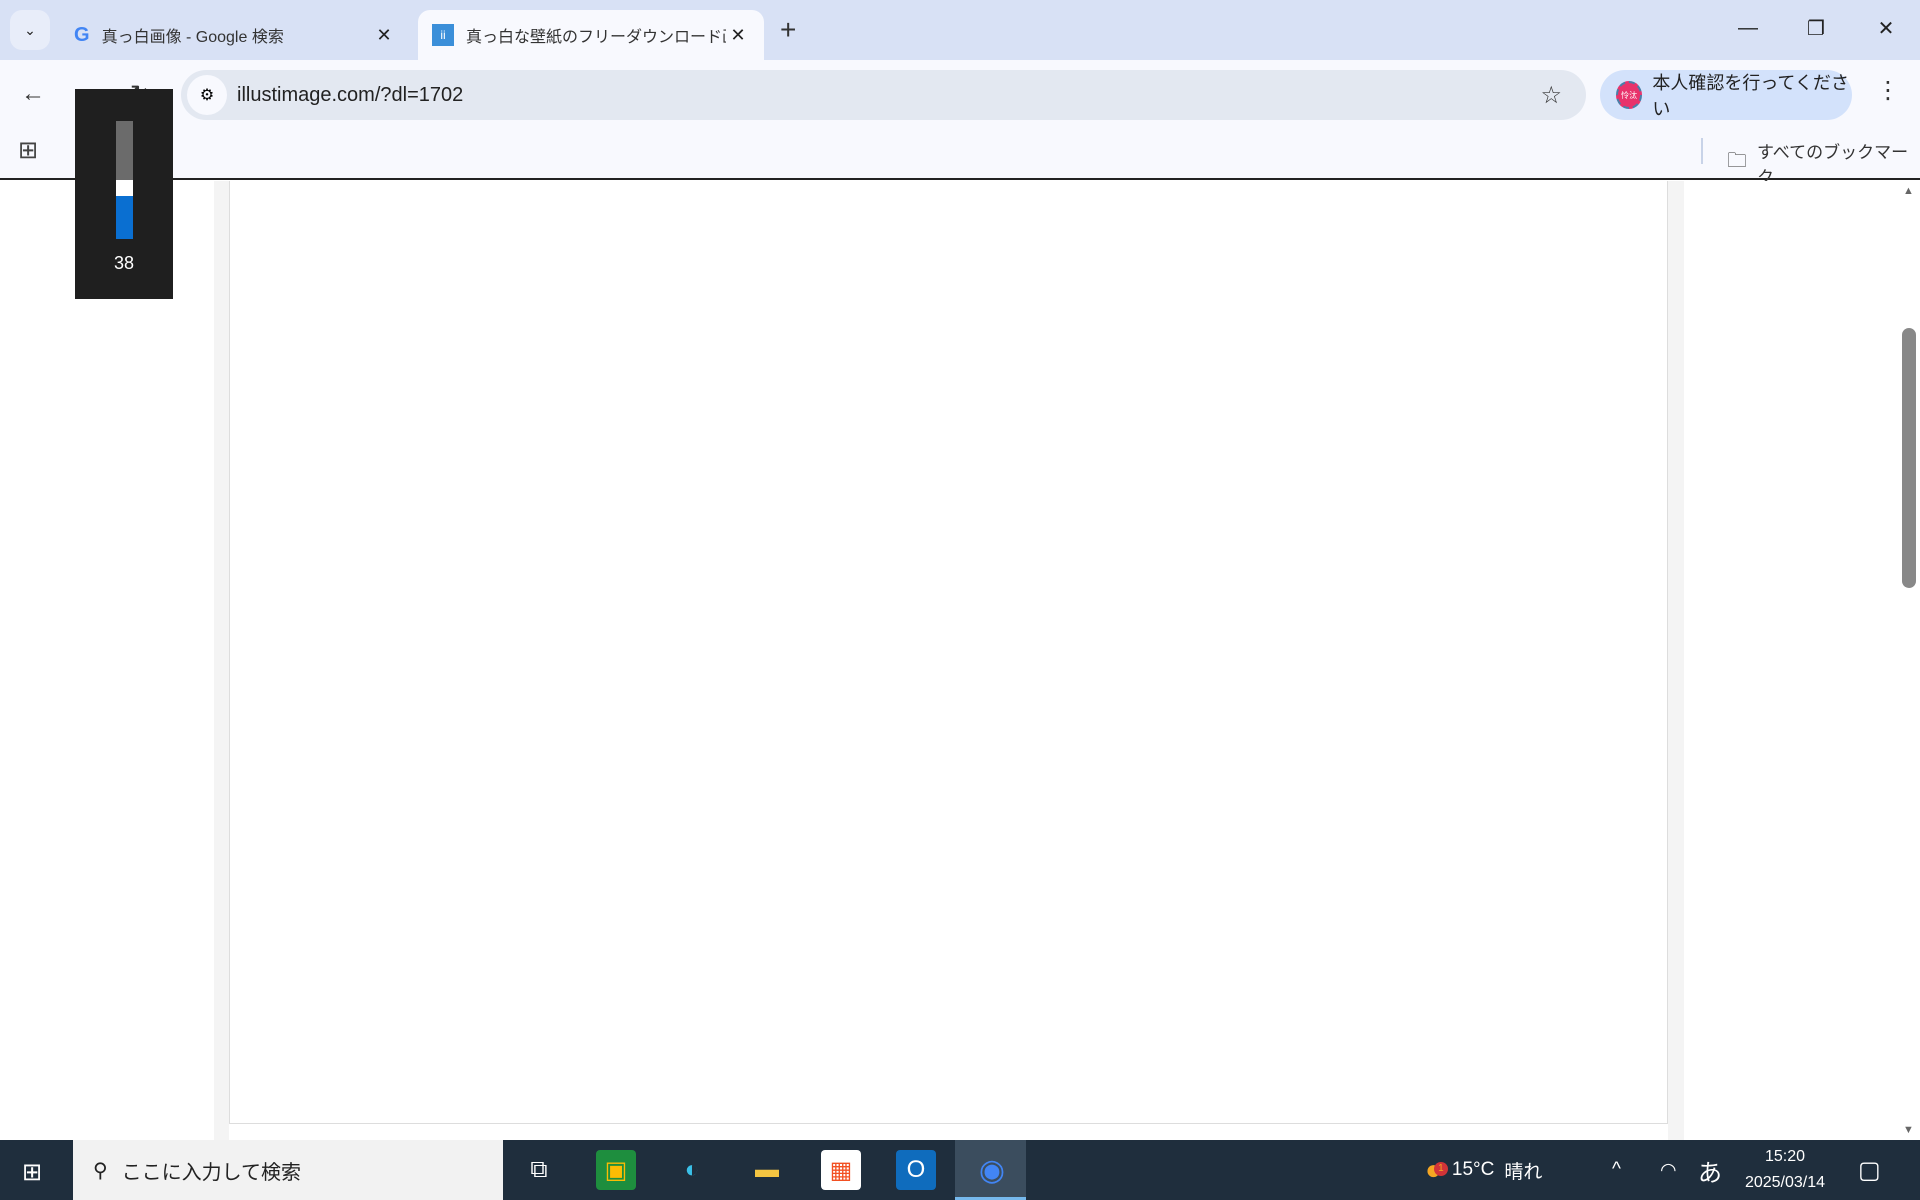 This screenshot has height=1200, width=1920. What do you see at coordinates (1726, 95) in the screenshot?
I see `profile-button: 怜汰 本人確認を行ってください` at bounding box center [1726, 95].